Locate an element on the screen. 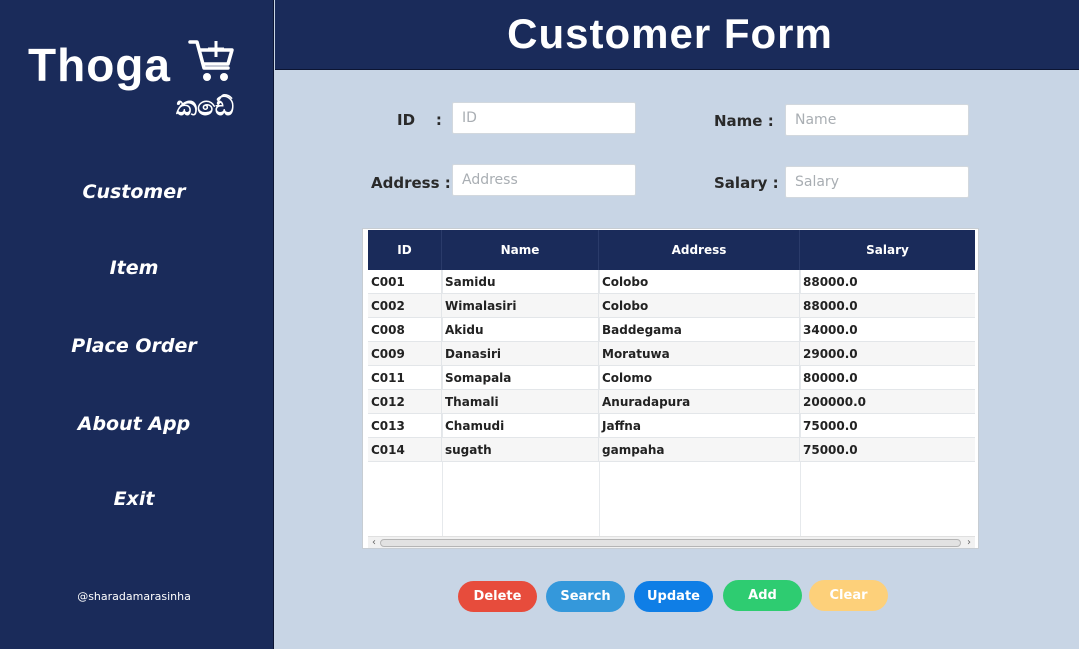  cell-id: C011 is located at coordinates (405, 377).